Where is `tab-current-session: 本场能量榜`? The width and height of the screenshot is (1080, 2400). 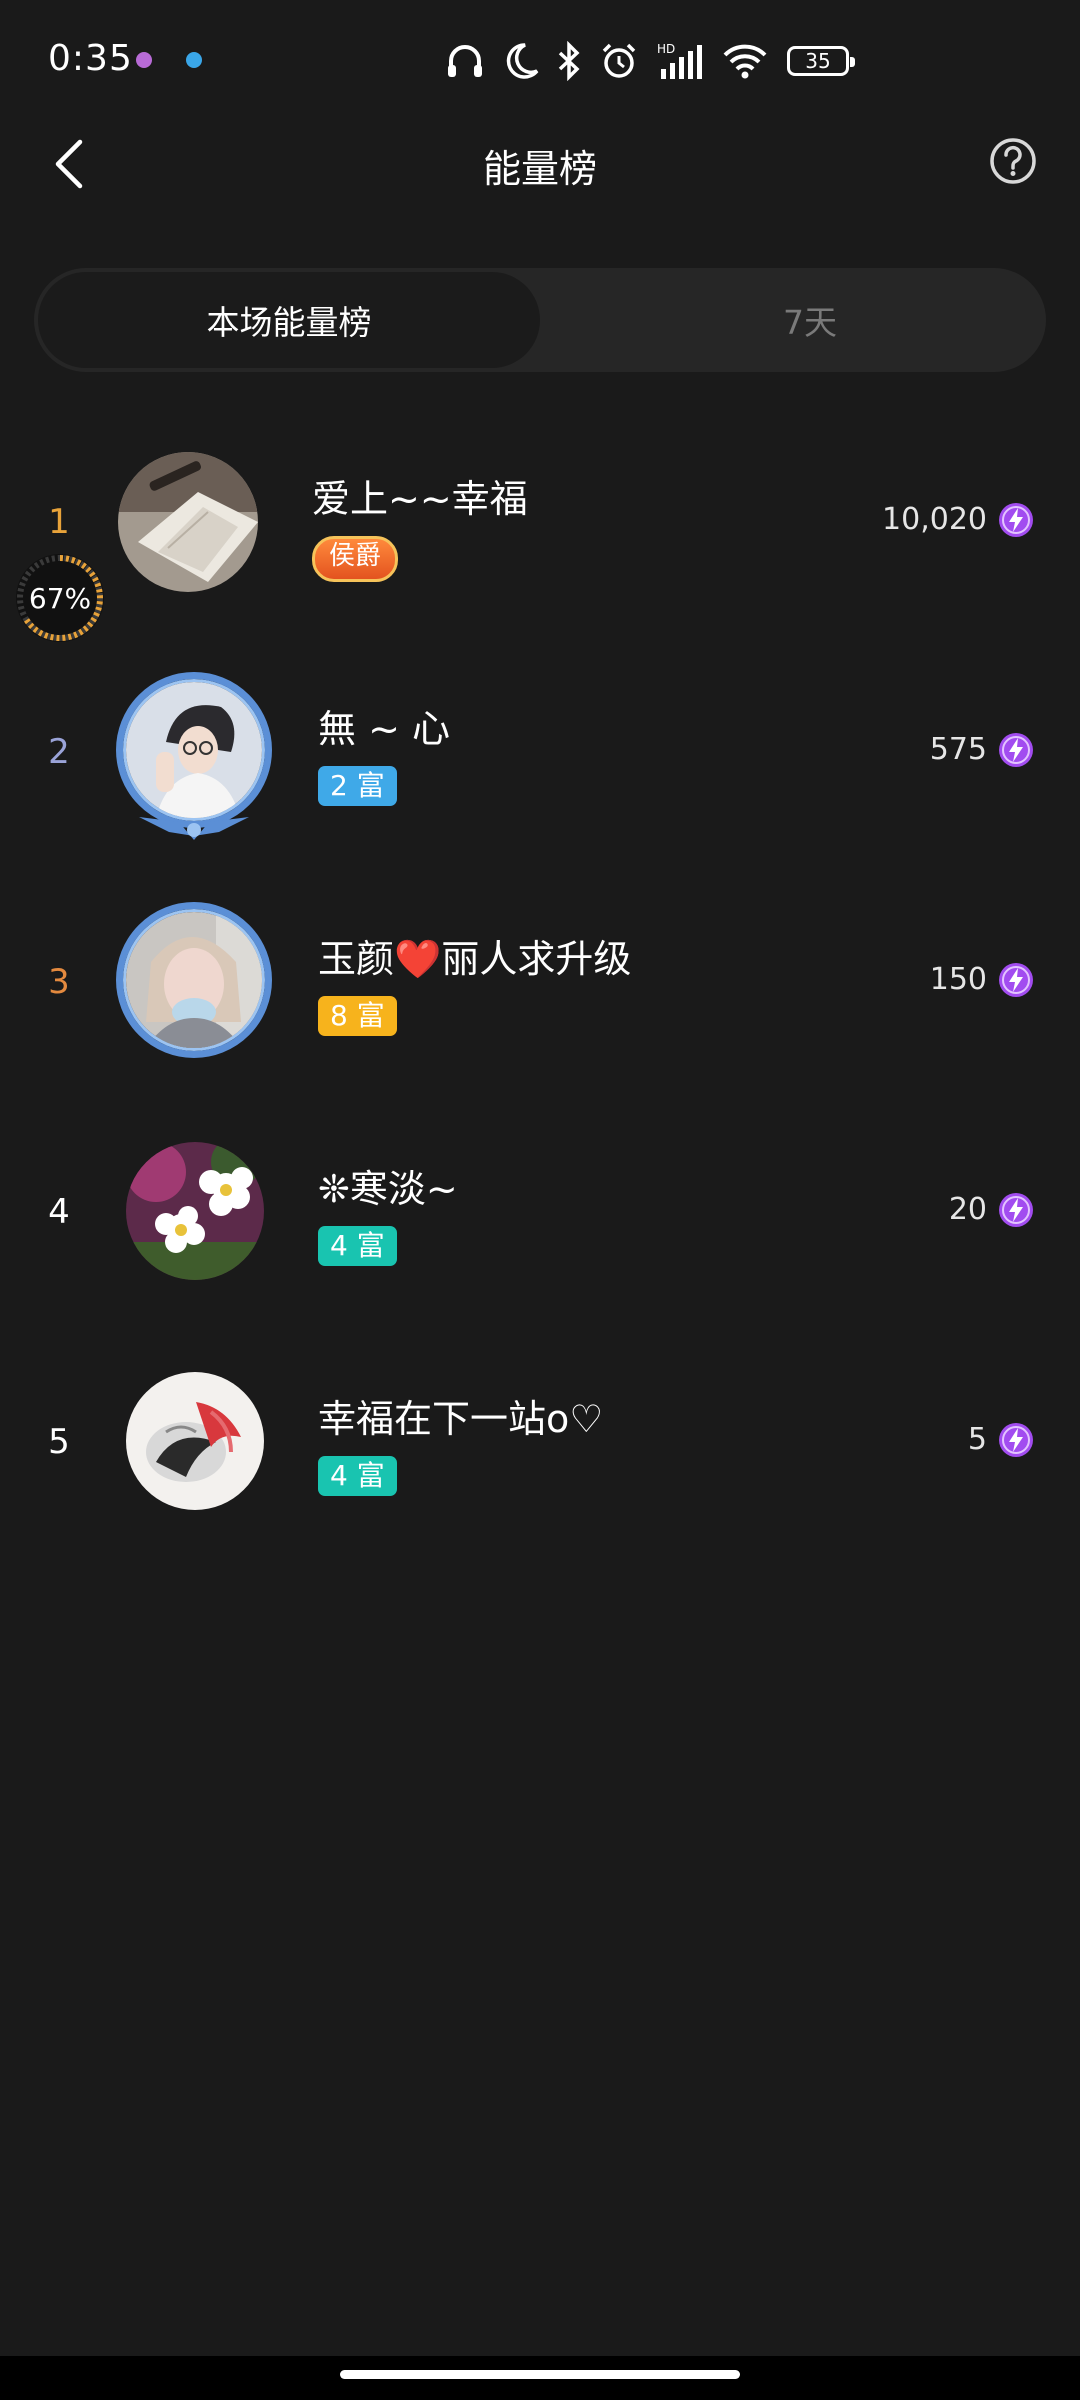
tab-current-session: 本场能量榜 is located at coordinates (289, 320).